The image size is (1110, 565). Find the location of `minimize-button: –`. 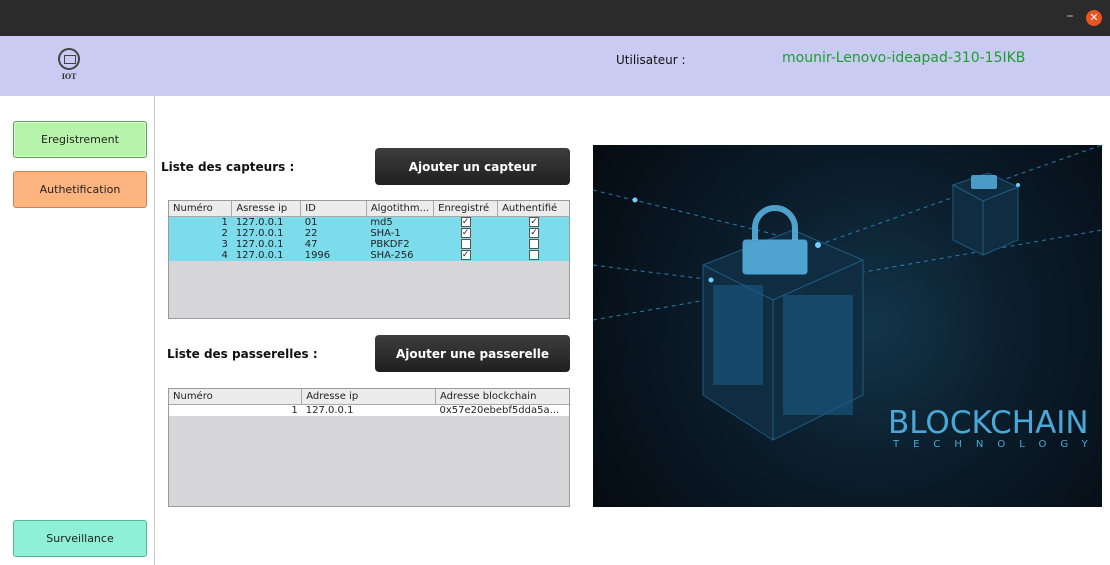

minimize-button: – is located at coordinates (1070, 16).